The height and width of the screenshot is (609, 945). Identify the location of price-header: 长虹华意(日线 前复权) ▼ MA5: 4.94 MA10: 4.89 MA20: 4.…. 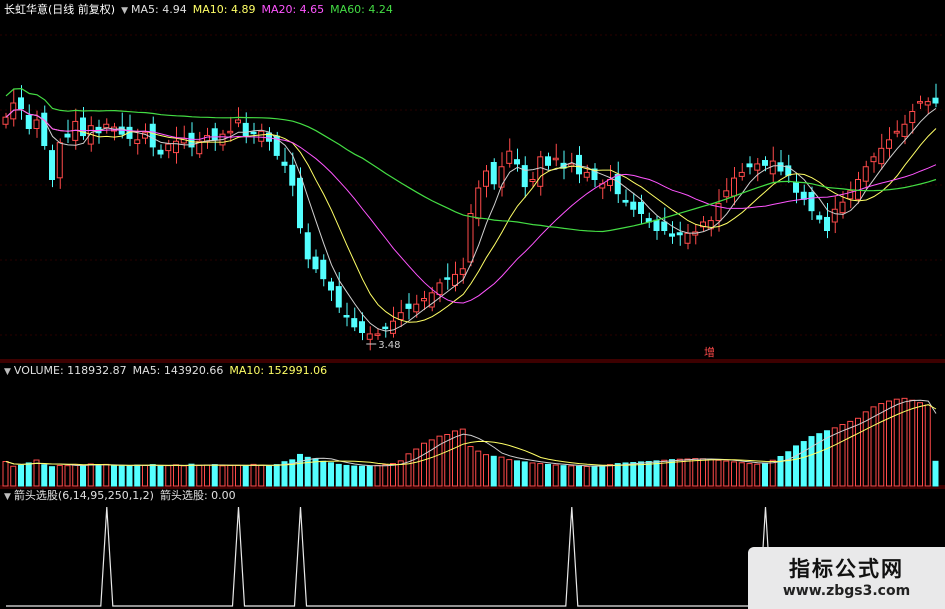
(201, 10).